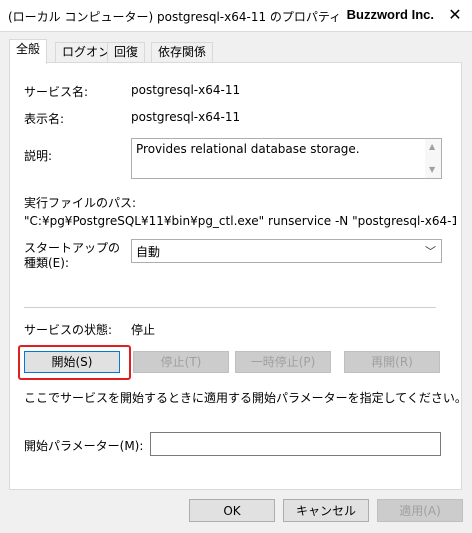 Image resolution: width=472 pixels, height=533 pixels. What do you see at coordinates (28, 51) in the screenshot?
I see `tab-general: 全般` at bounding box center [28, 51].